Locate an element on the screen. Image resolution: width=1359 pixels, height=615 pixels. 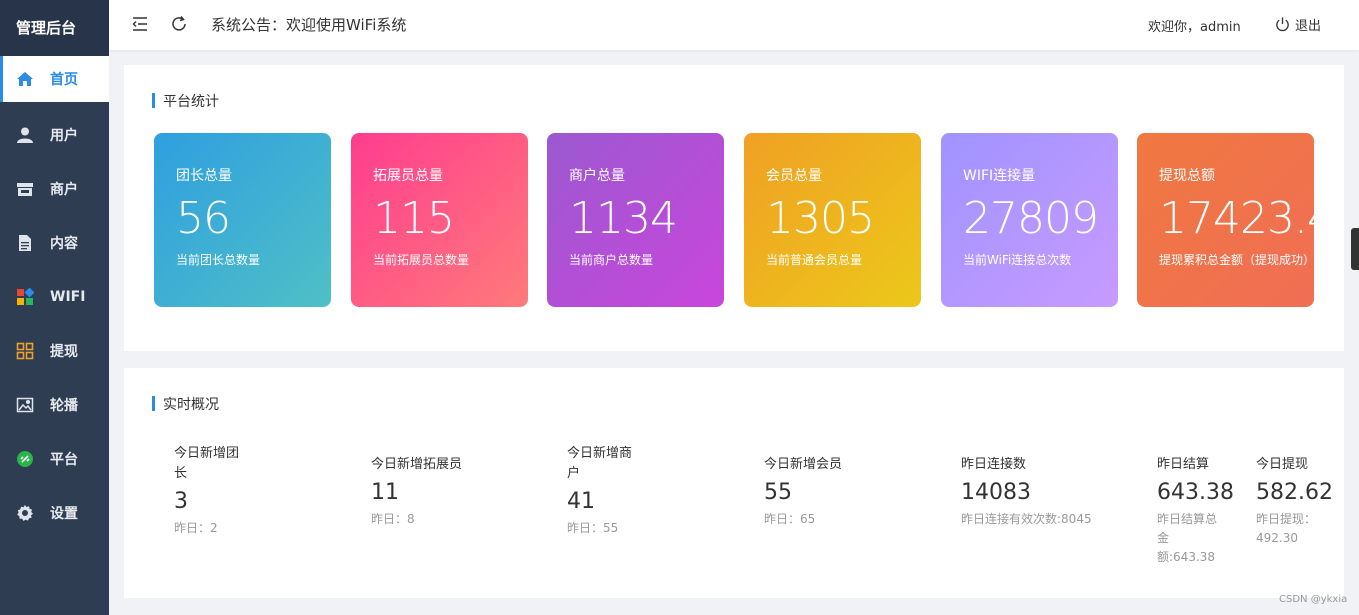
store-icon is located at coordinates (25, 189).